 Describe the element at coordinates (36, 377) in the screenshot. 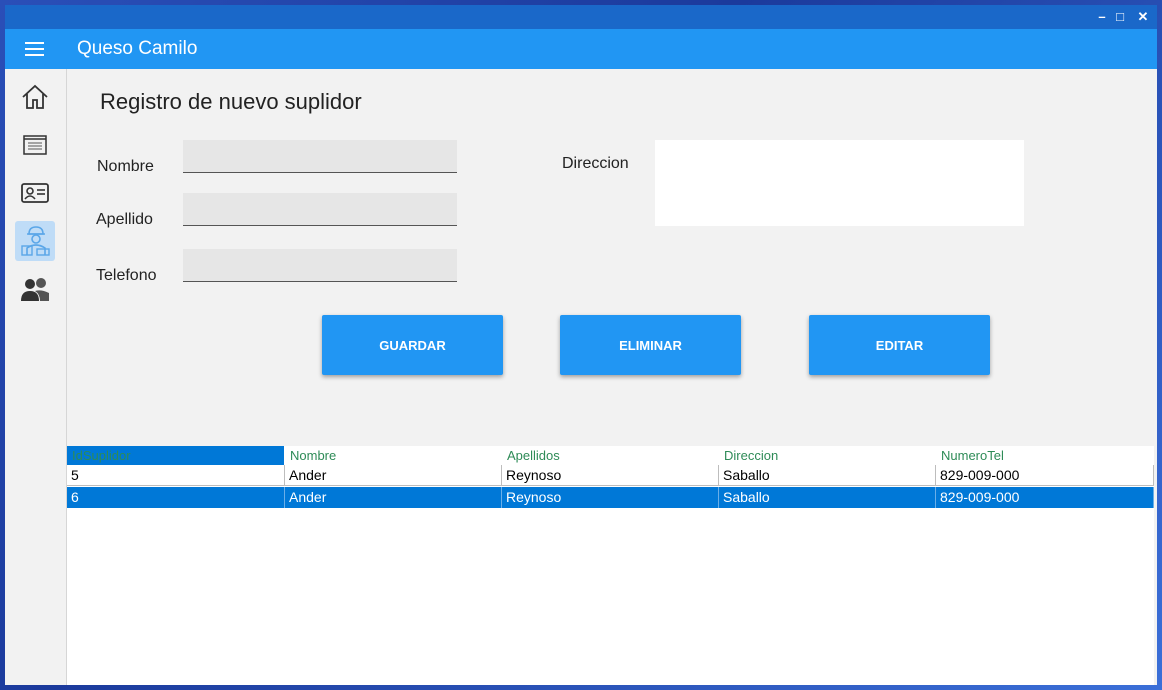

I see `sidebar` at that location.